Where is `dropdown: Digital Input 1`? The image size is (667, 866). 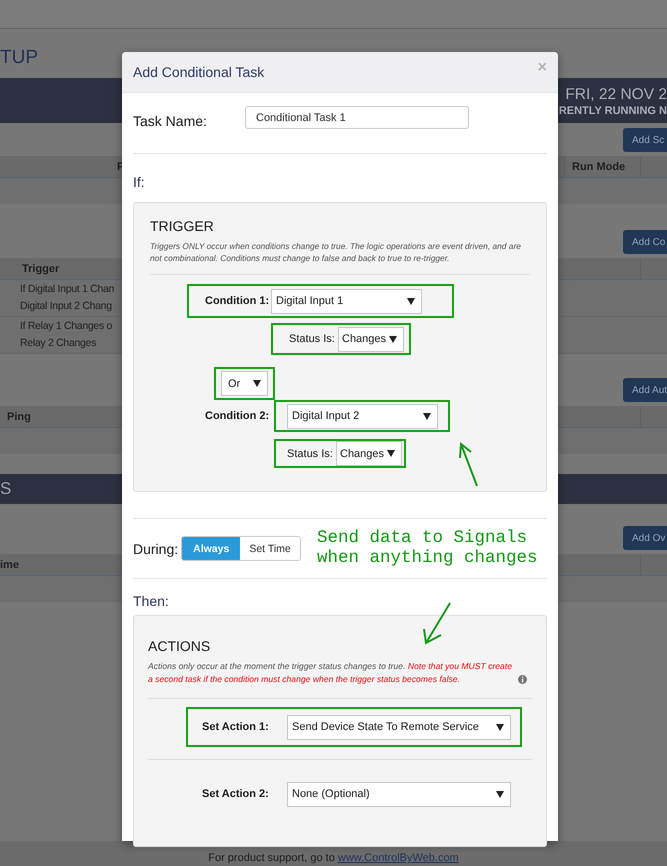 dropdown: Digital Input 1 is located at coordinates (346, 301).